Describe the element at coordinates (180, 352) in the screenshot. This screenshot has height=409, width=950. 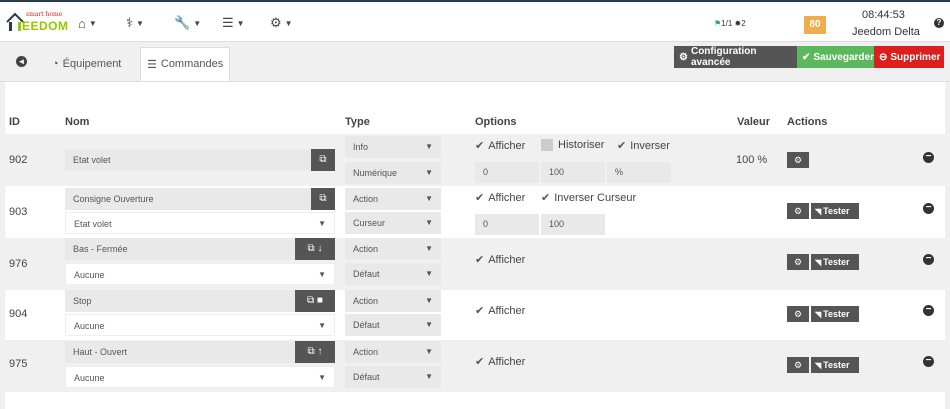
I see `command-name-input: Haut - Ouvert` at that location.